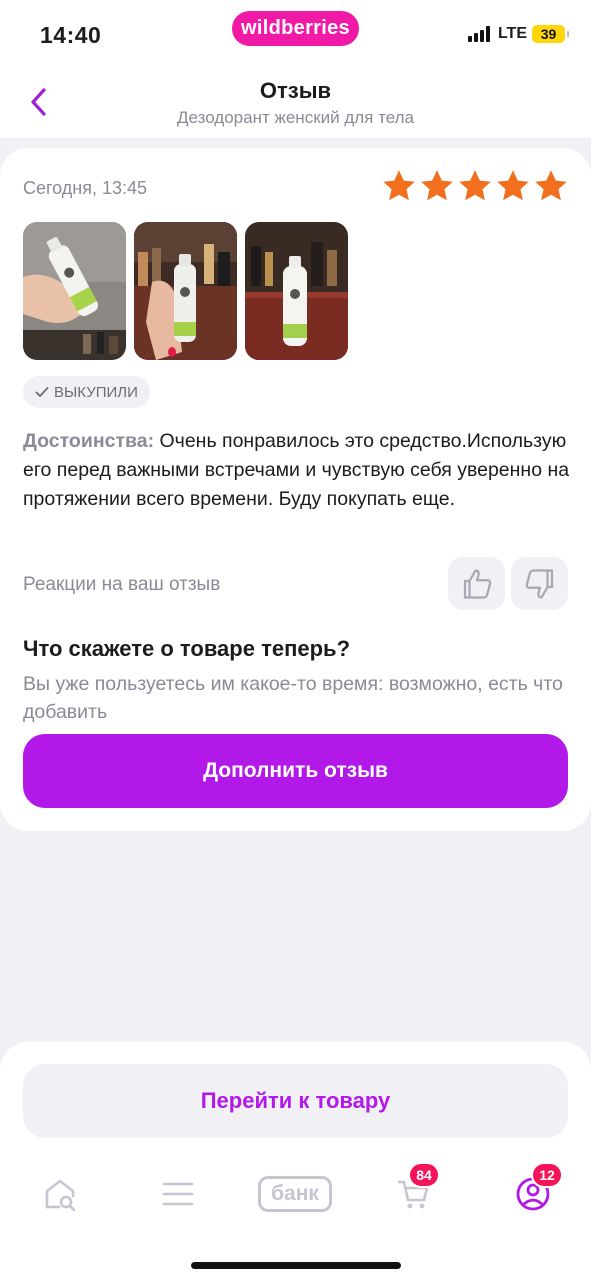 This screenshot has width=591, height=1280. I want to click on like-button, so click(476, 583).